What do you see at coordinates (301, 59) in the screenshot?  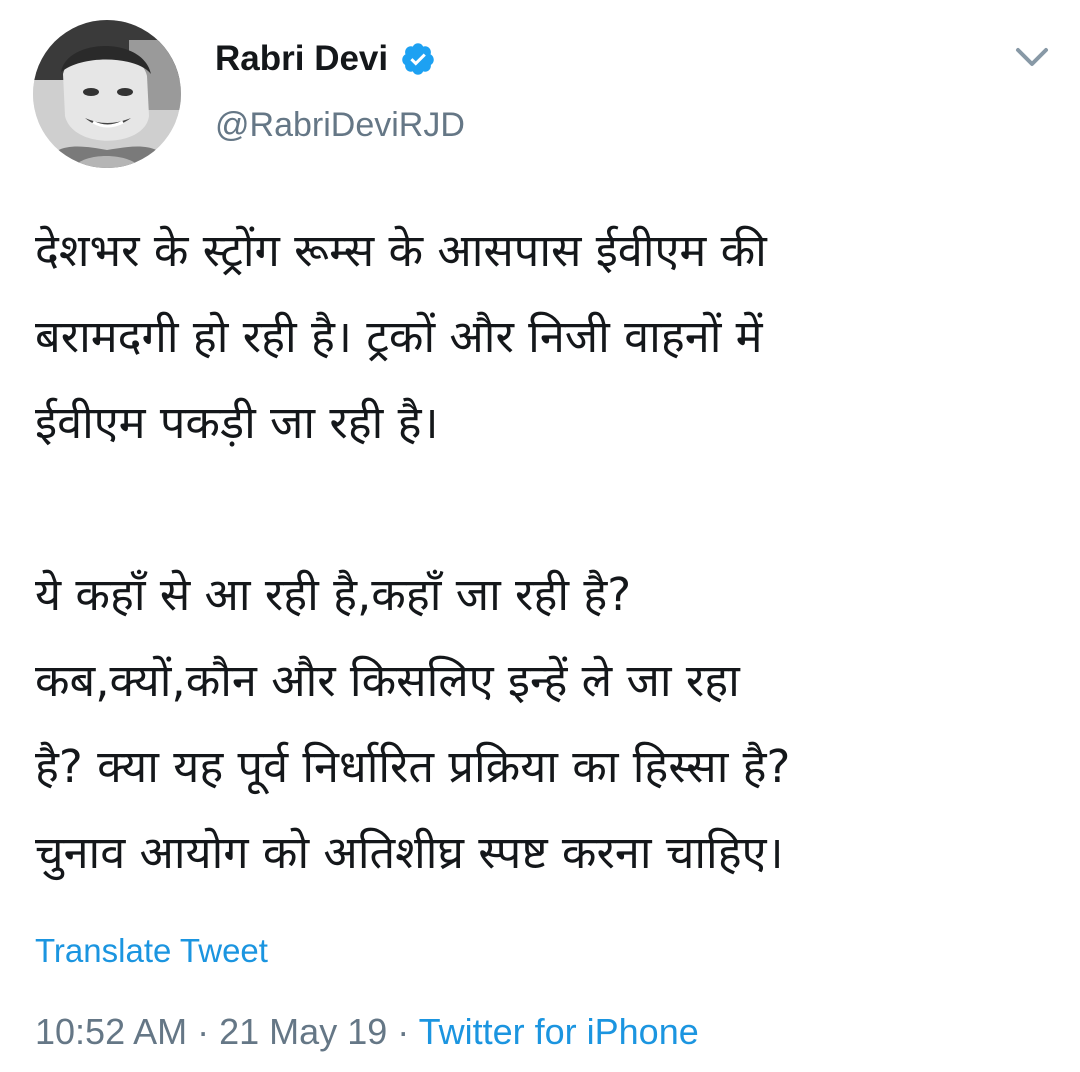 I see `author-display-name: Rabri Devi` at bounding box center [301, 59].